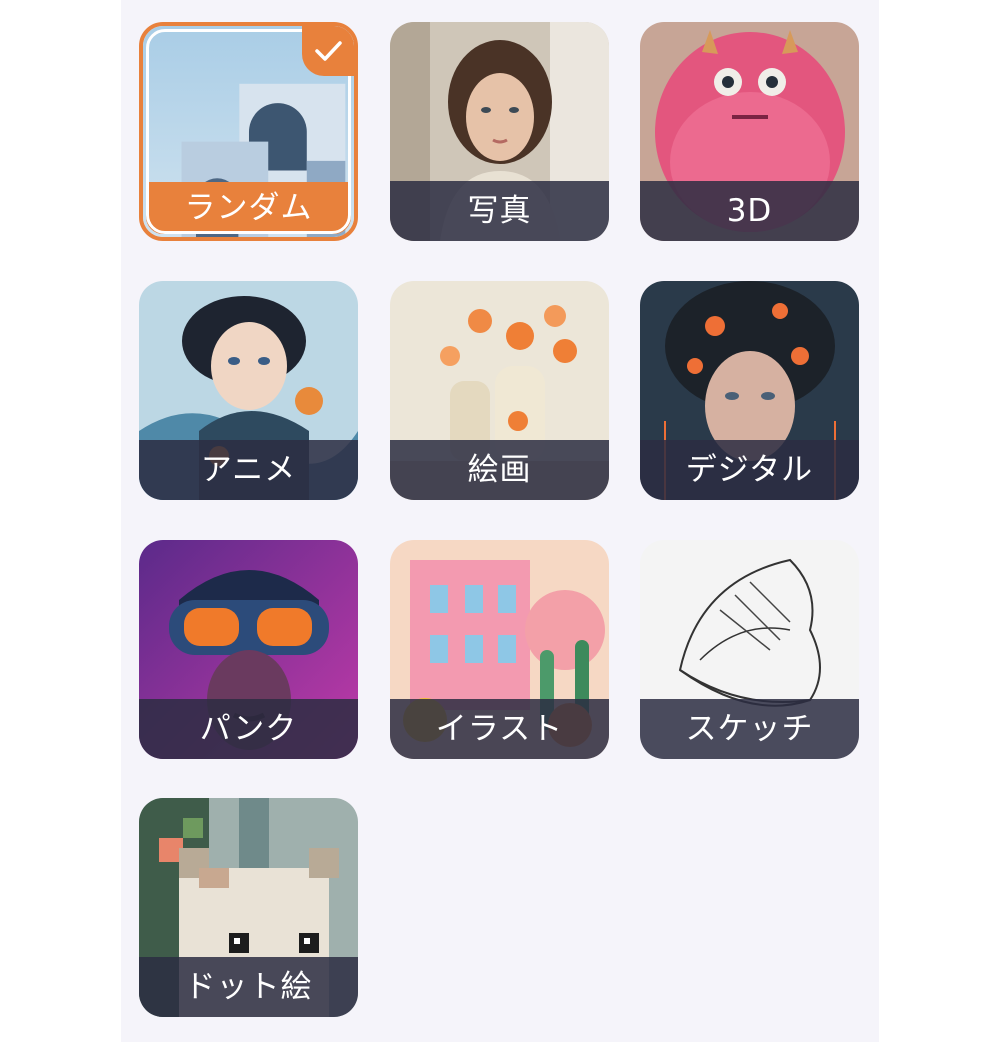 The image size is (1000, 1042). I want to click on style-tile-painting: 絵画, so click(499, 390).